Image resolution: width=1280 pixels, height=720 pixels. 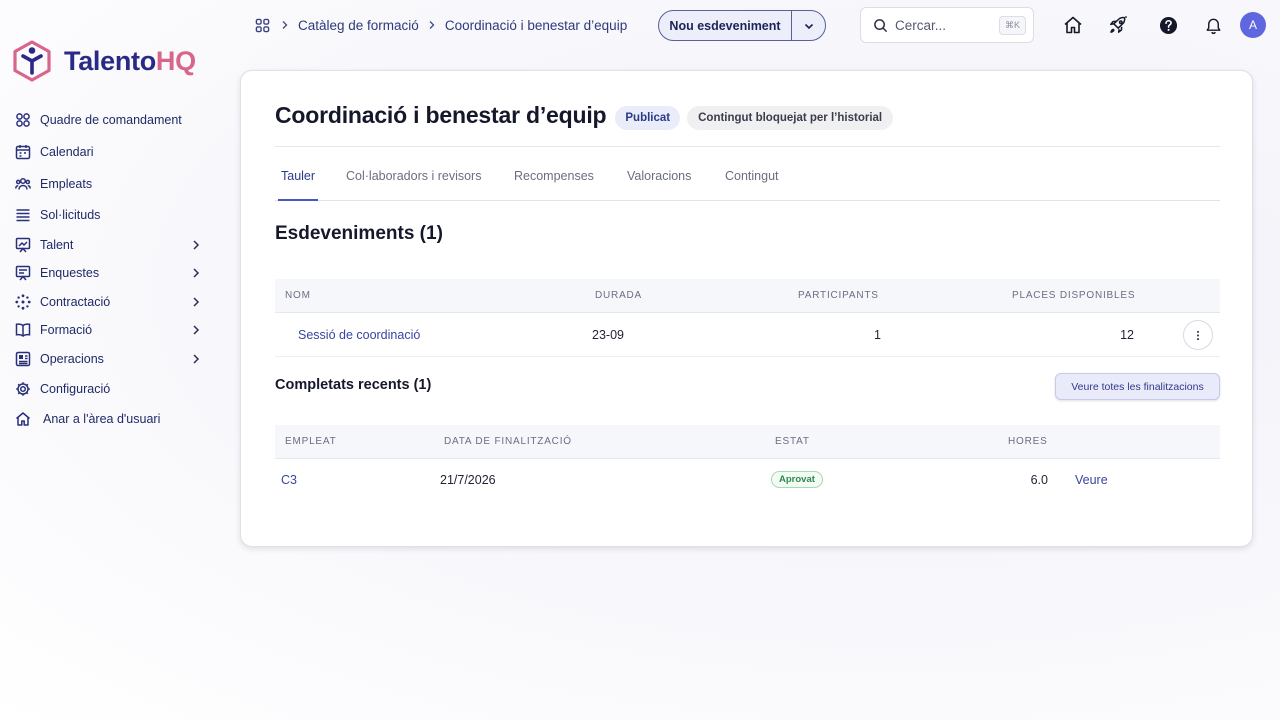 I want to click on event-available-seats: 12, so click(x=1127, y=335).